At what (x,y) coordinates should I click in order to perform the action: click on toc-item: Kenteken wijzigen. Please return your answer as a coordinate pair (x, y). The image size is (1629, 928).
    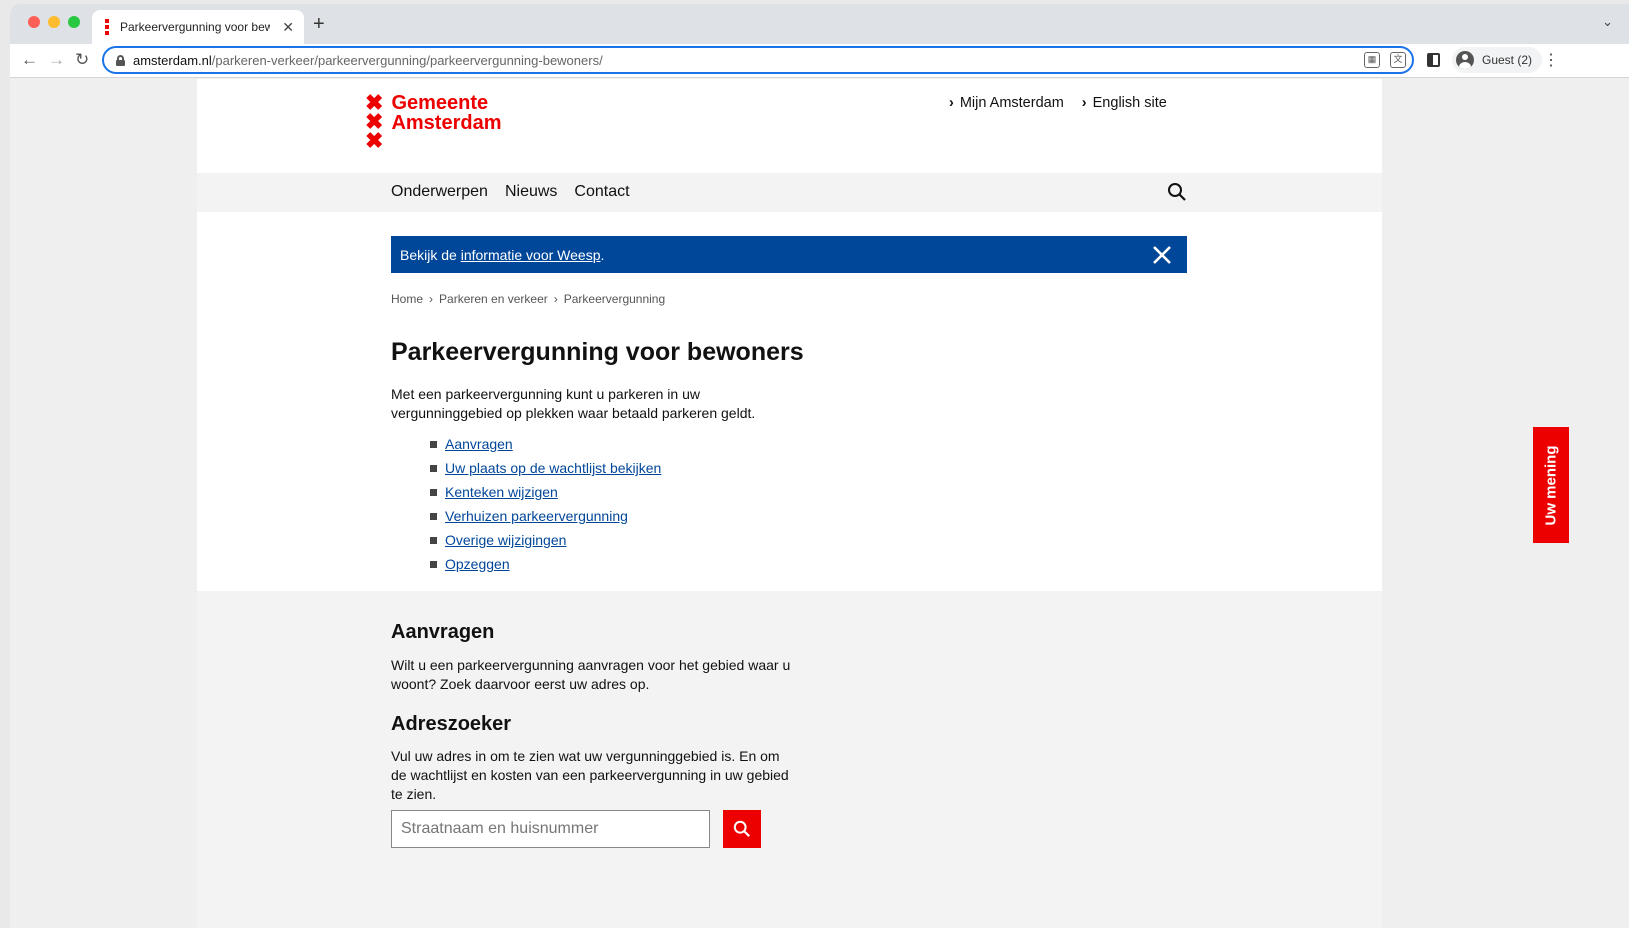
    Looking at the image, I should click on (545, 492).